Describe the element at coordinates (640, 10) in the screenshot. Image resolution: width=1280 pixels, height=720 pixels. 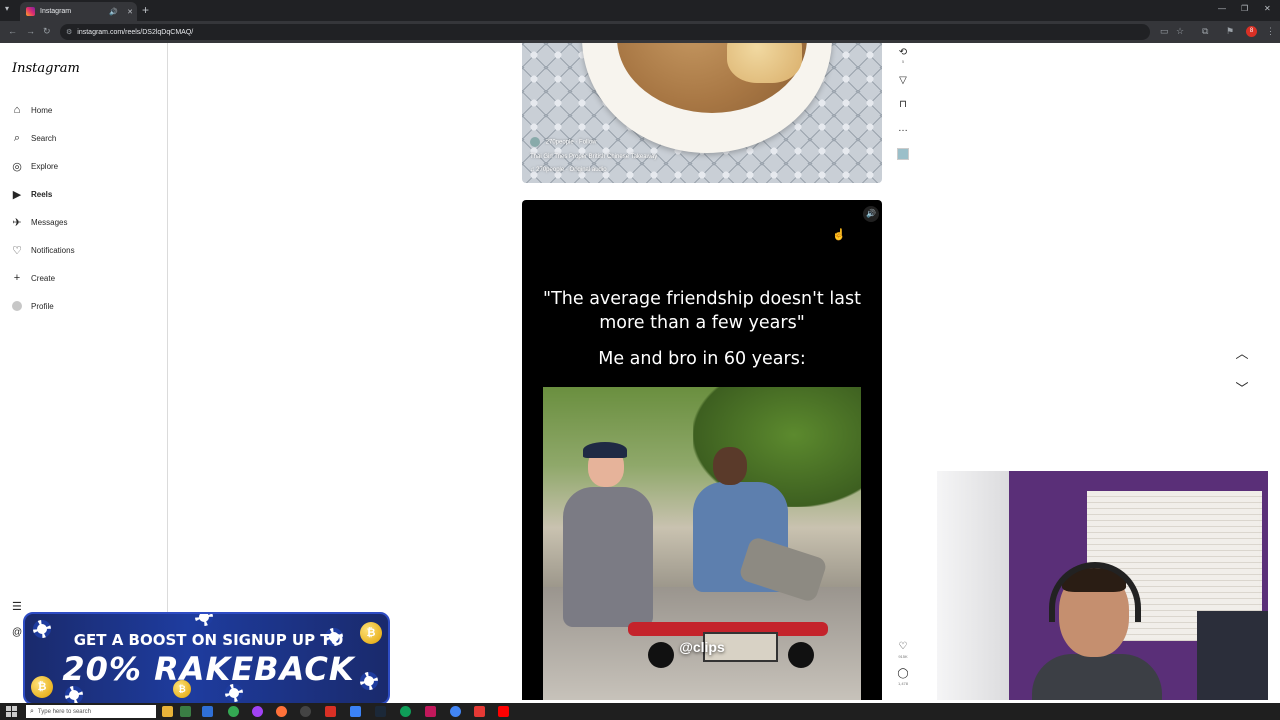
I see `browser-tab-bar: ▾ Instagram 🔊 ✕ + — ❐ ✕` at that location.